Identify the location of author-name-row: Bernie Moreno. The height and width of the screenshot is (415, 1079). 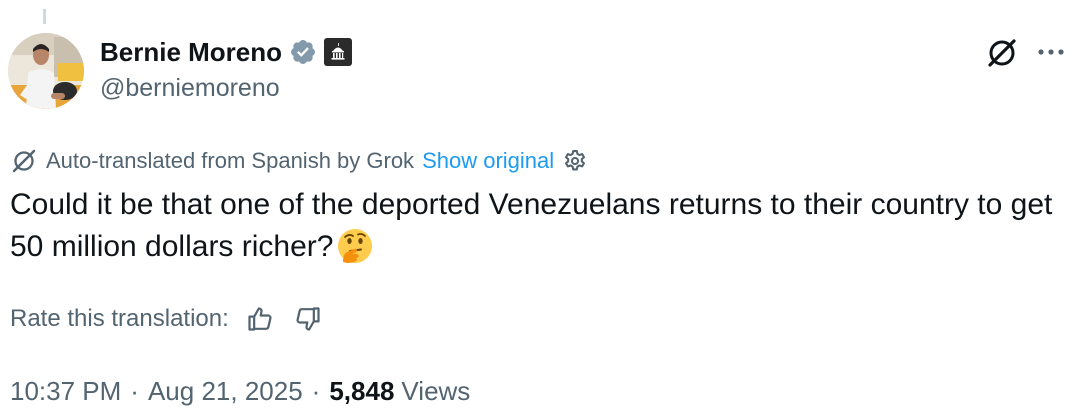
(226, 52).